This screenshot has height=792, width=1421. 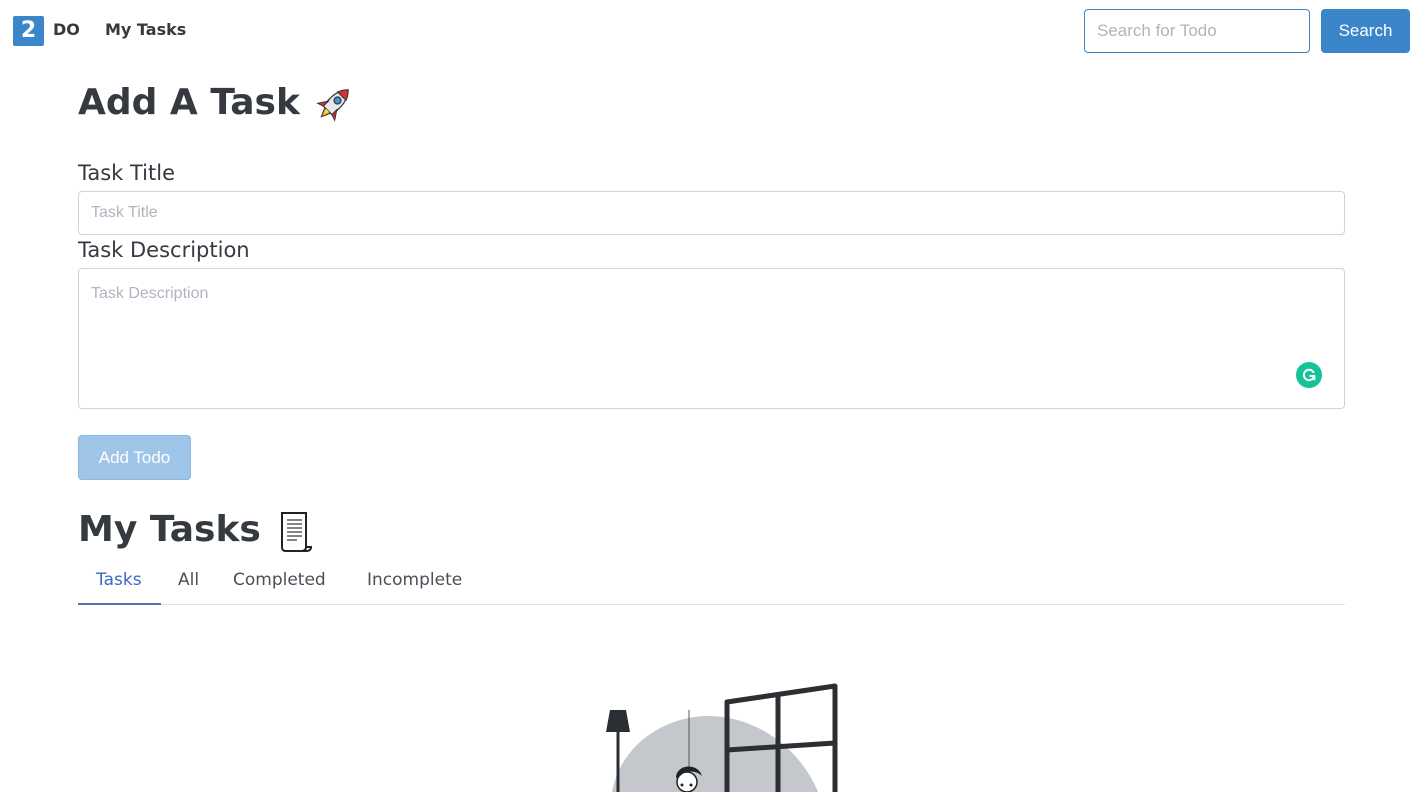 What do you see at coordinates (189, 102) in the screenshot?
I see `add-task-heading-text: Add A Task` at bounding box center [189, 102].